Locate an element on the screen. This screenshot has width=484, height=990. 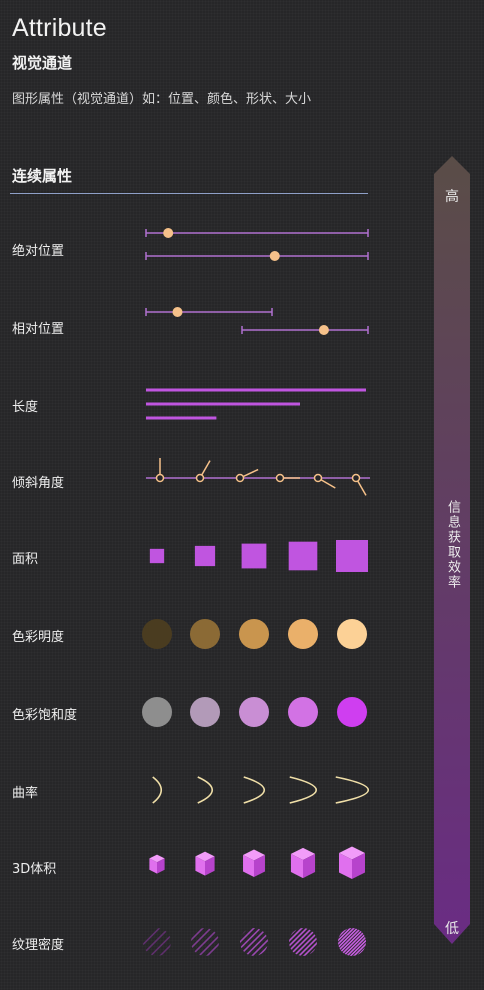
arrow-caption: 信息获取效率 is located at coordinates (452, 545).